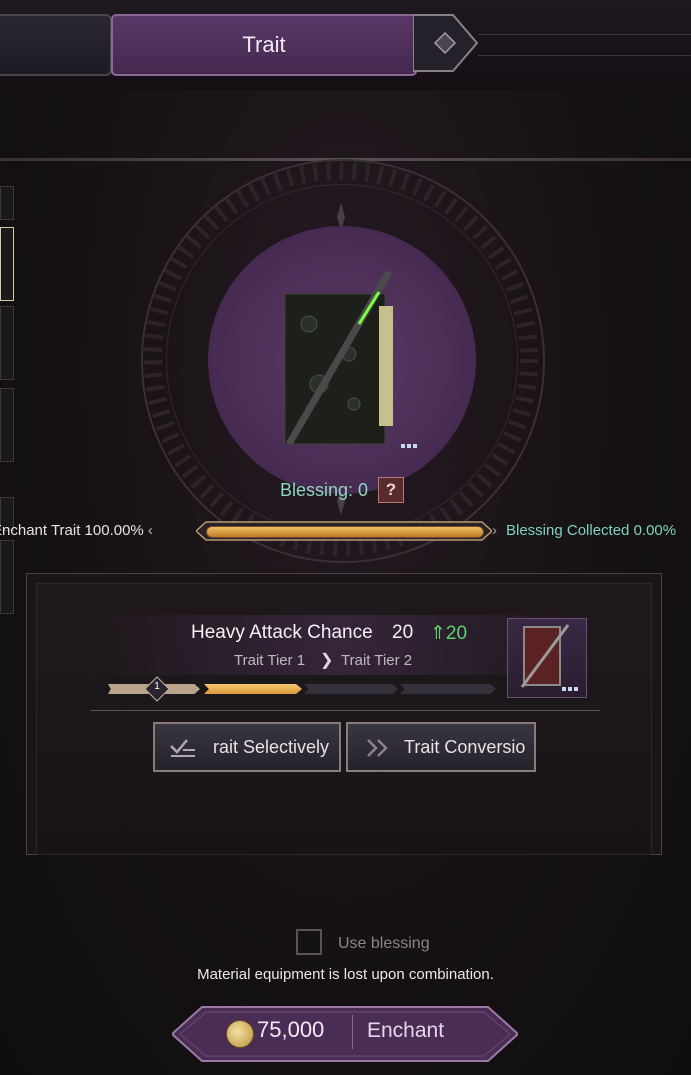  I want to click on chevron-right-icon: ❯, so click(327, 660).